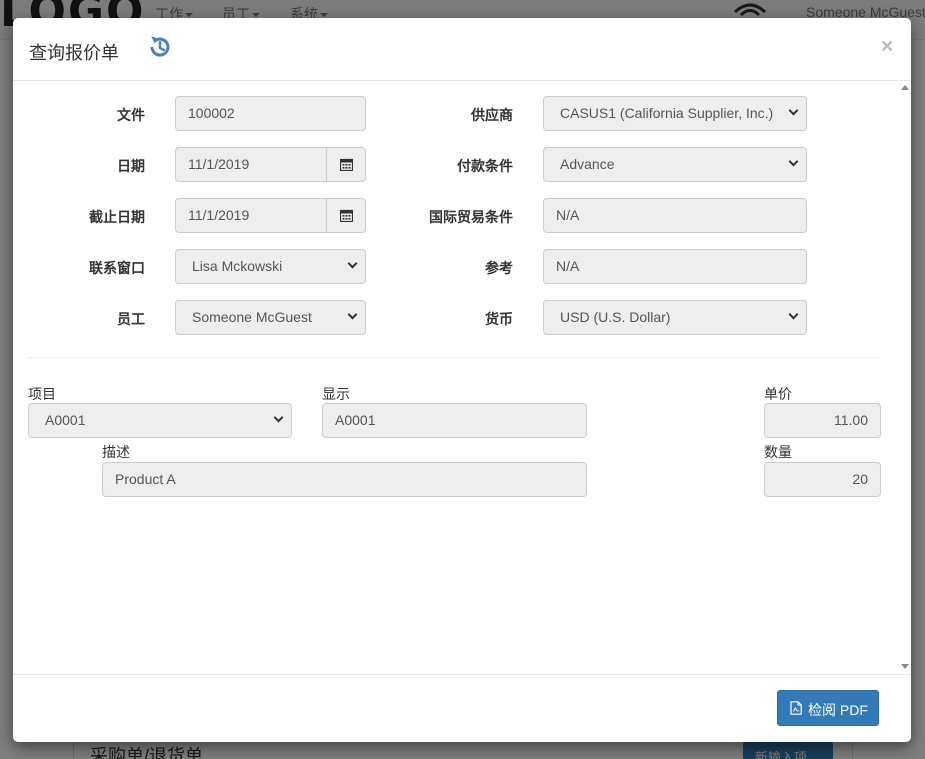 Image resolution: width=925 pixels, height=759 pixels. What do you see at coordinates (499, 319) in the screenshot?
I see `currency-label: 货币` at bounding box center [499, 319].